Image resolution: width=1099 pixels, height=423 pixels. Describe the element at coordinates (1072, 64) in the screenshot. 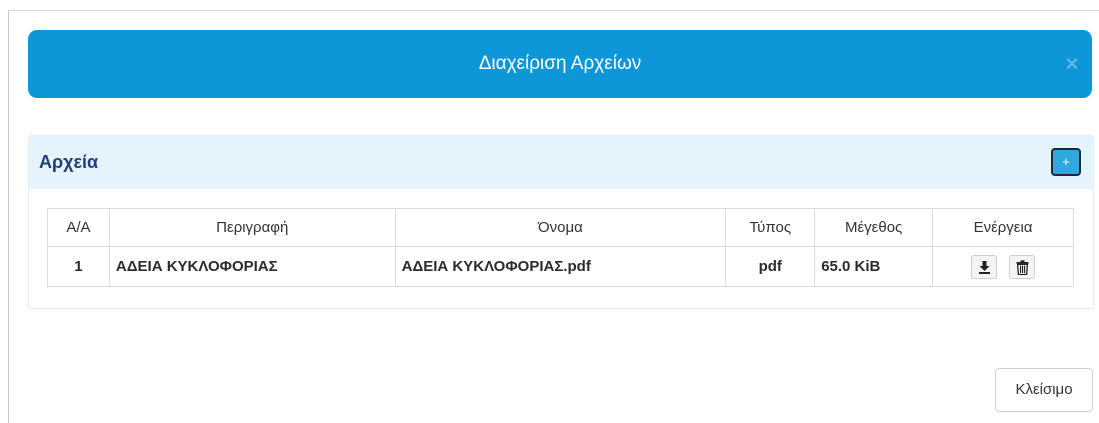

I see `close-icon: ×` at that location.